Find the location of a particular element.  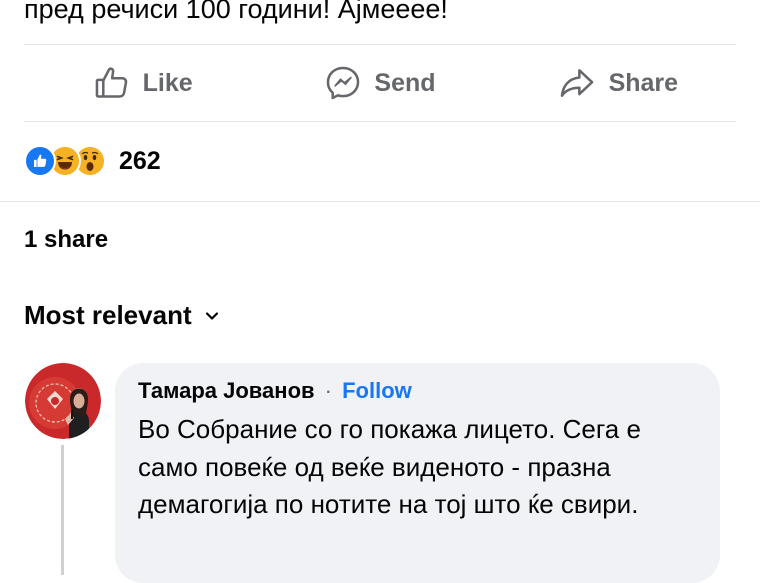

share-count: 1 share is located at coordinates (66, 240).